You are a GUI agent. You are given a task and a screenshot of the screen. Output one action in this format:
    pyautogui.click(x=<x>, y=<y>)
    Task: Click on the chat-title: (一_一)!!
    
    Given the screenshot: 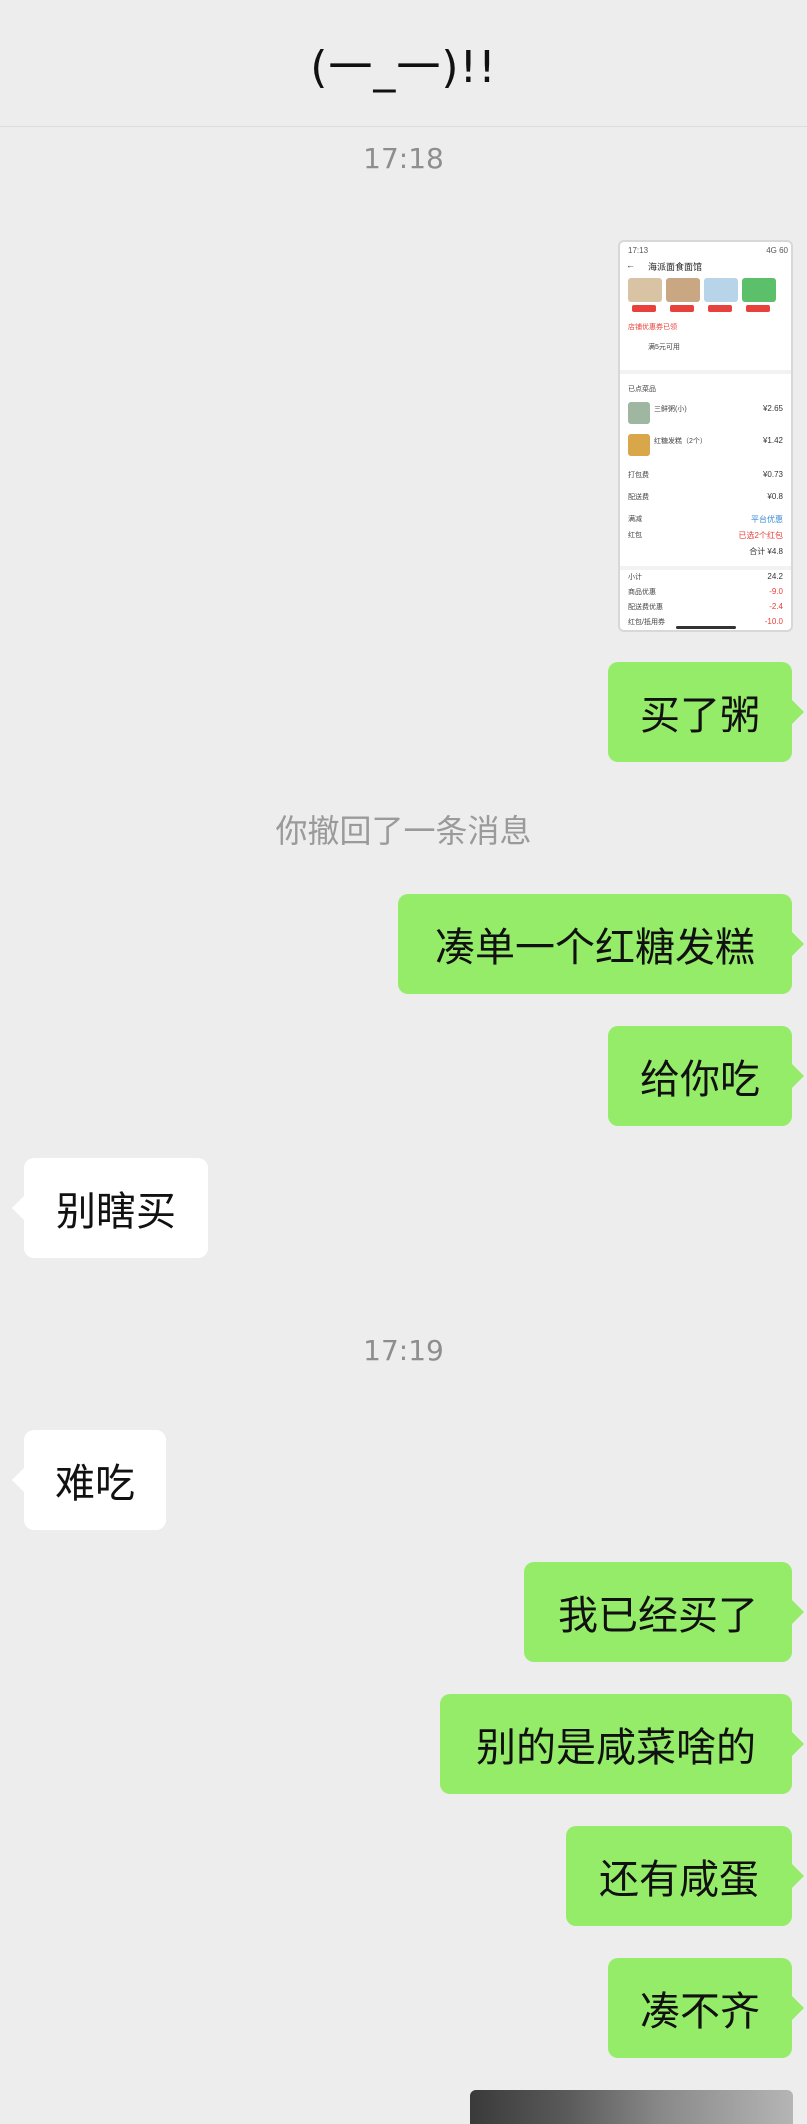 What is the action you would take?
    pyautogui.click(x=403, y=67)
    